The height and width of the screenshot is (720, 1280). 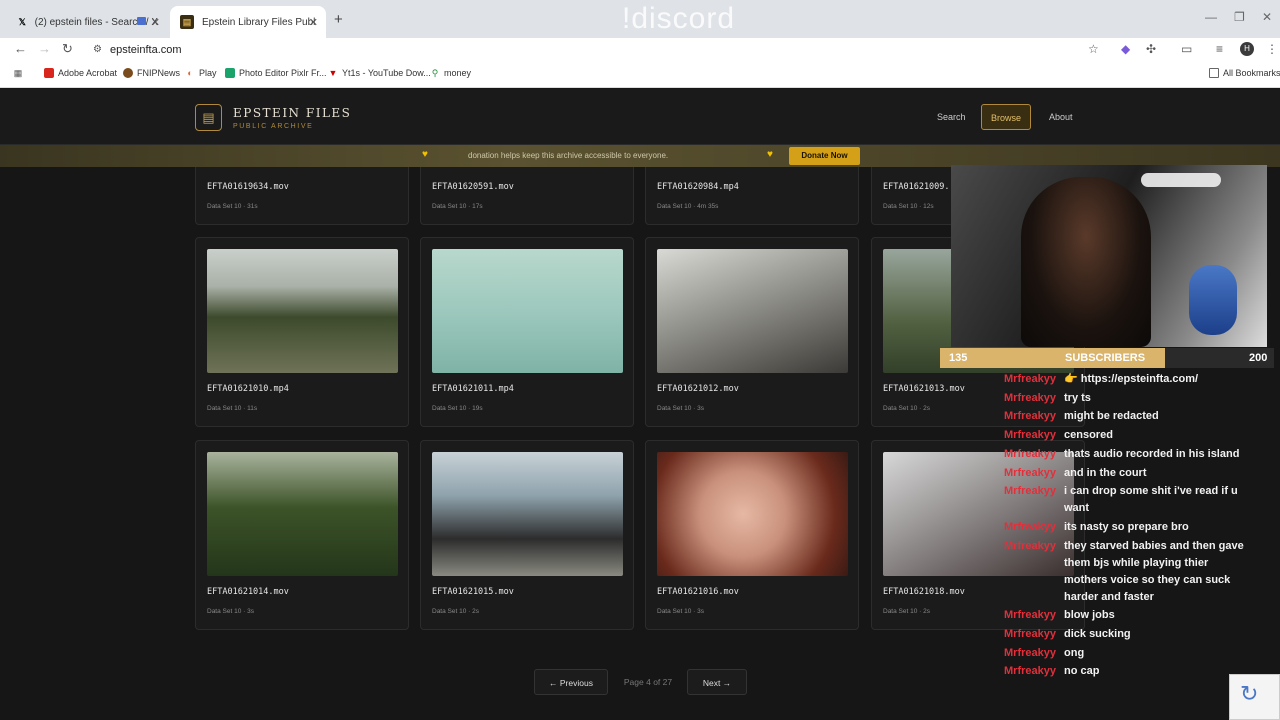 I want to click on chat-text: might be redacted, so click(x=1111, y=416).